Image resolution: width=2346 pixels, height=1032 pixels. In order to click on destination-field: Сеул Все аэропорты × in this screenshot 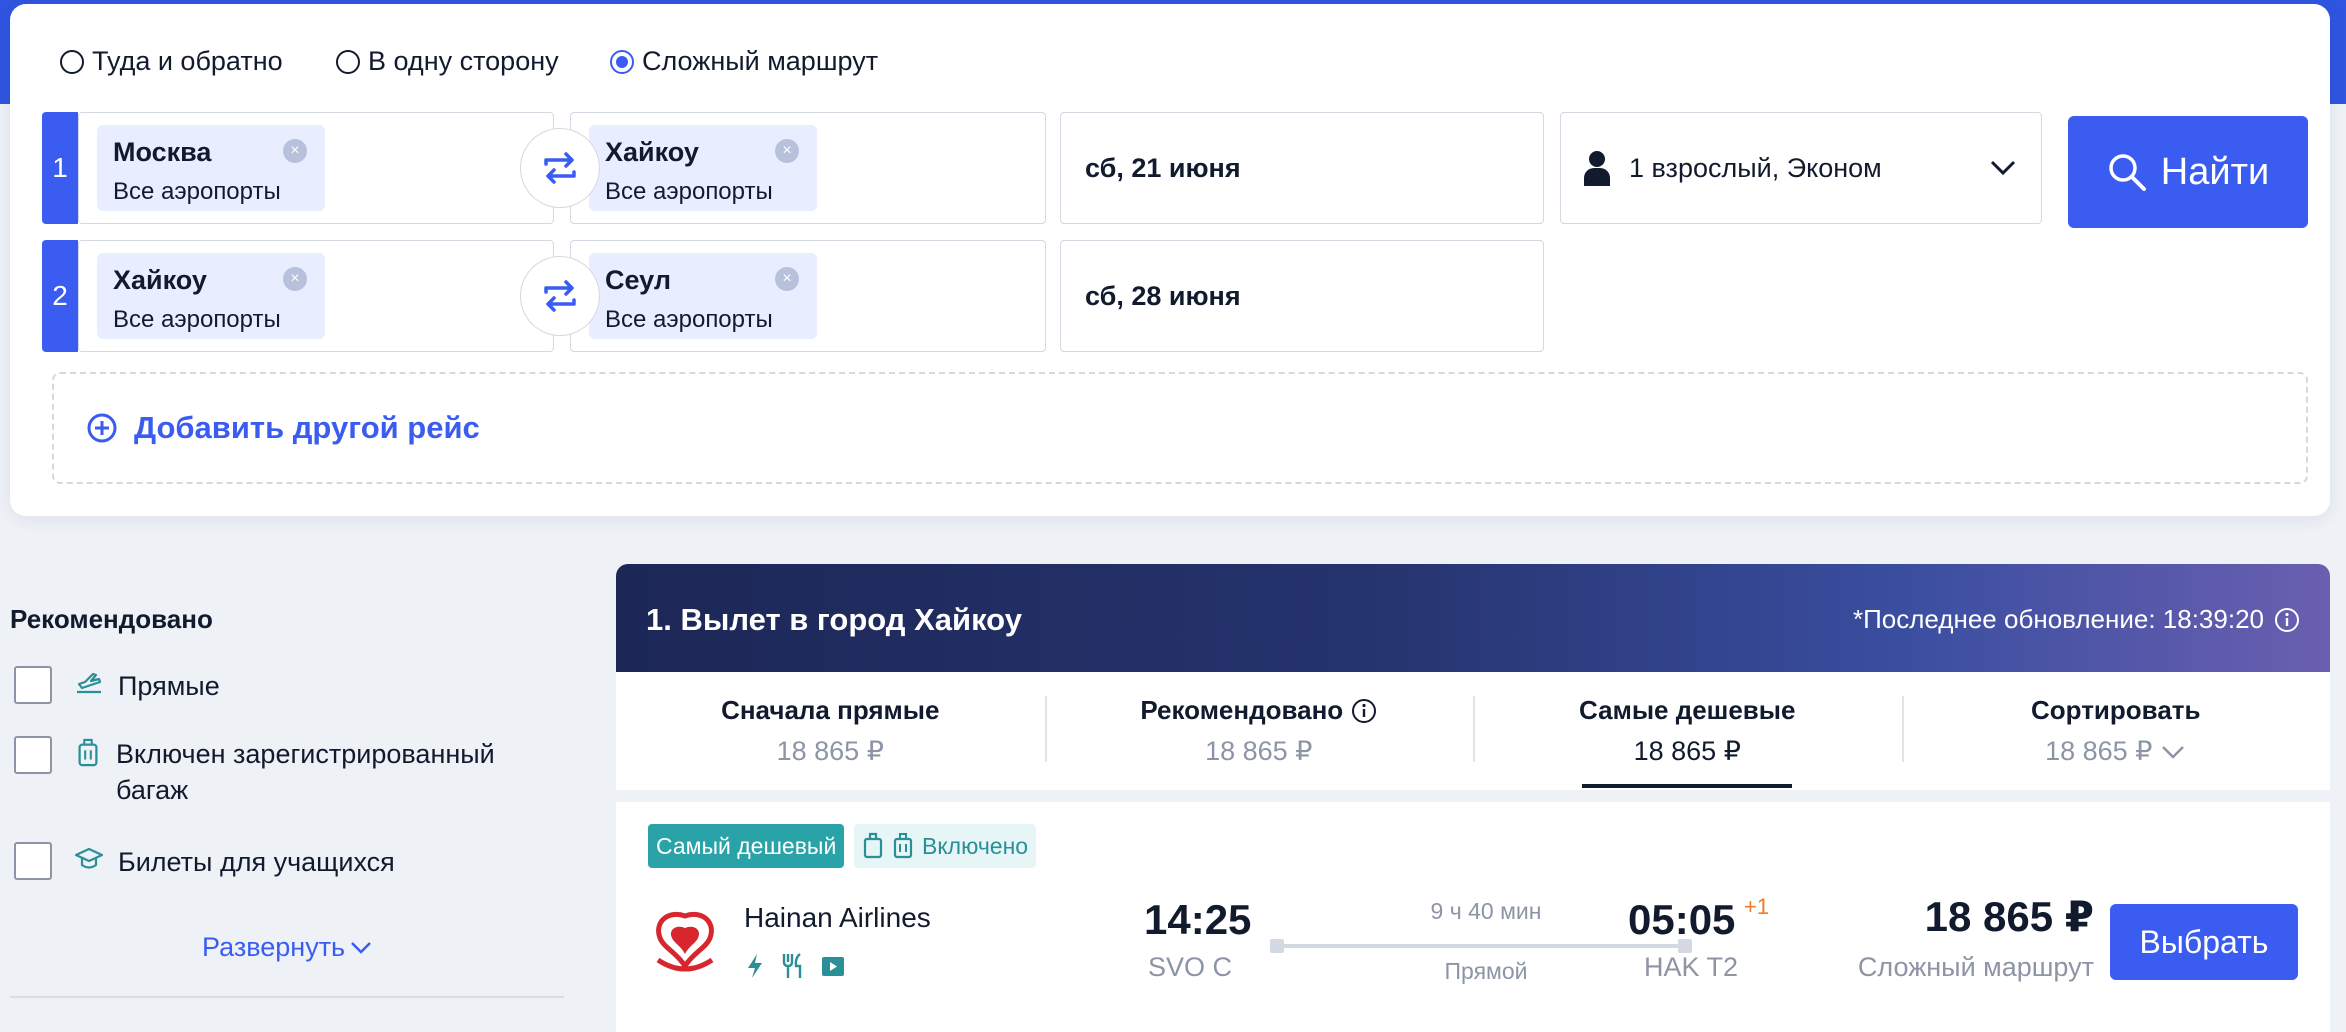, I will do `click(808, 296)`.